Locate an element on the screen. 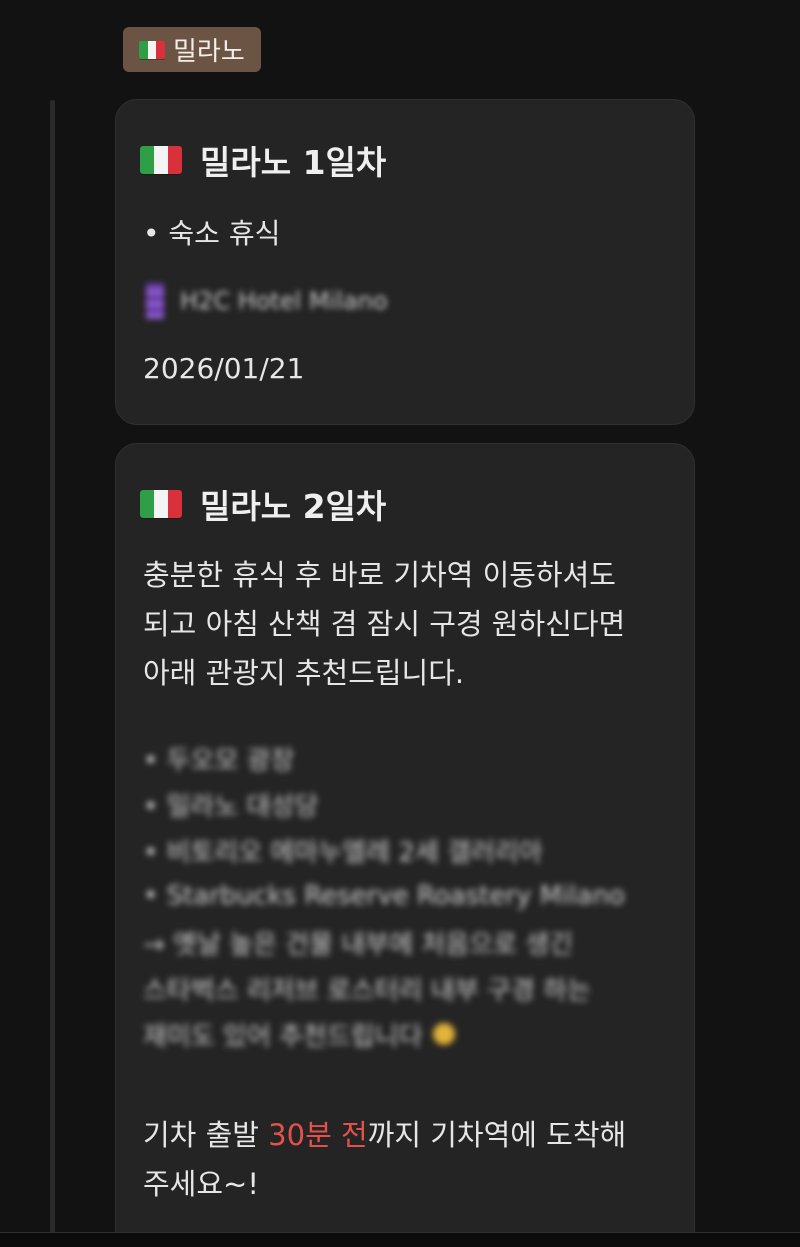  closing-highlight: 30분 전 is located at coordinates (318, 1135).